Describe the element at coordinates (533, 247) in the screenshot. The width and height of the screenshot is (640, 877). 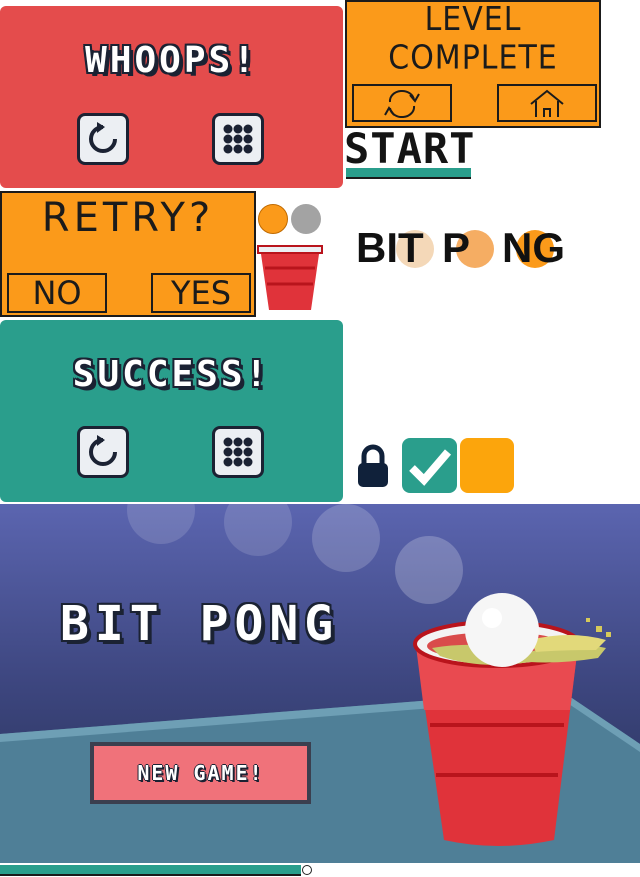
I see `logo-ng: NG` at that location.